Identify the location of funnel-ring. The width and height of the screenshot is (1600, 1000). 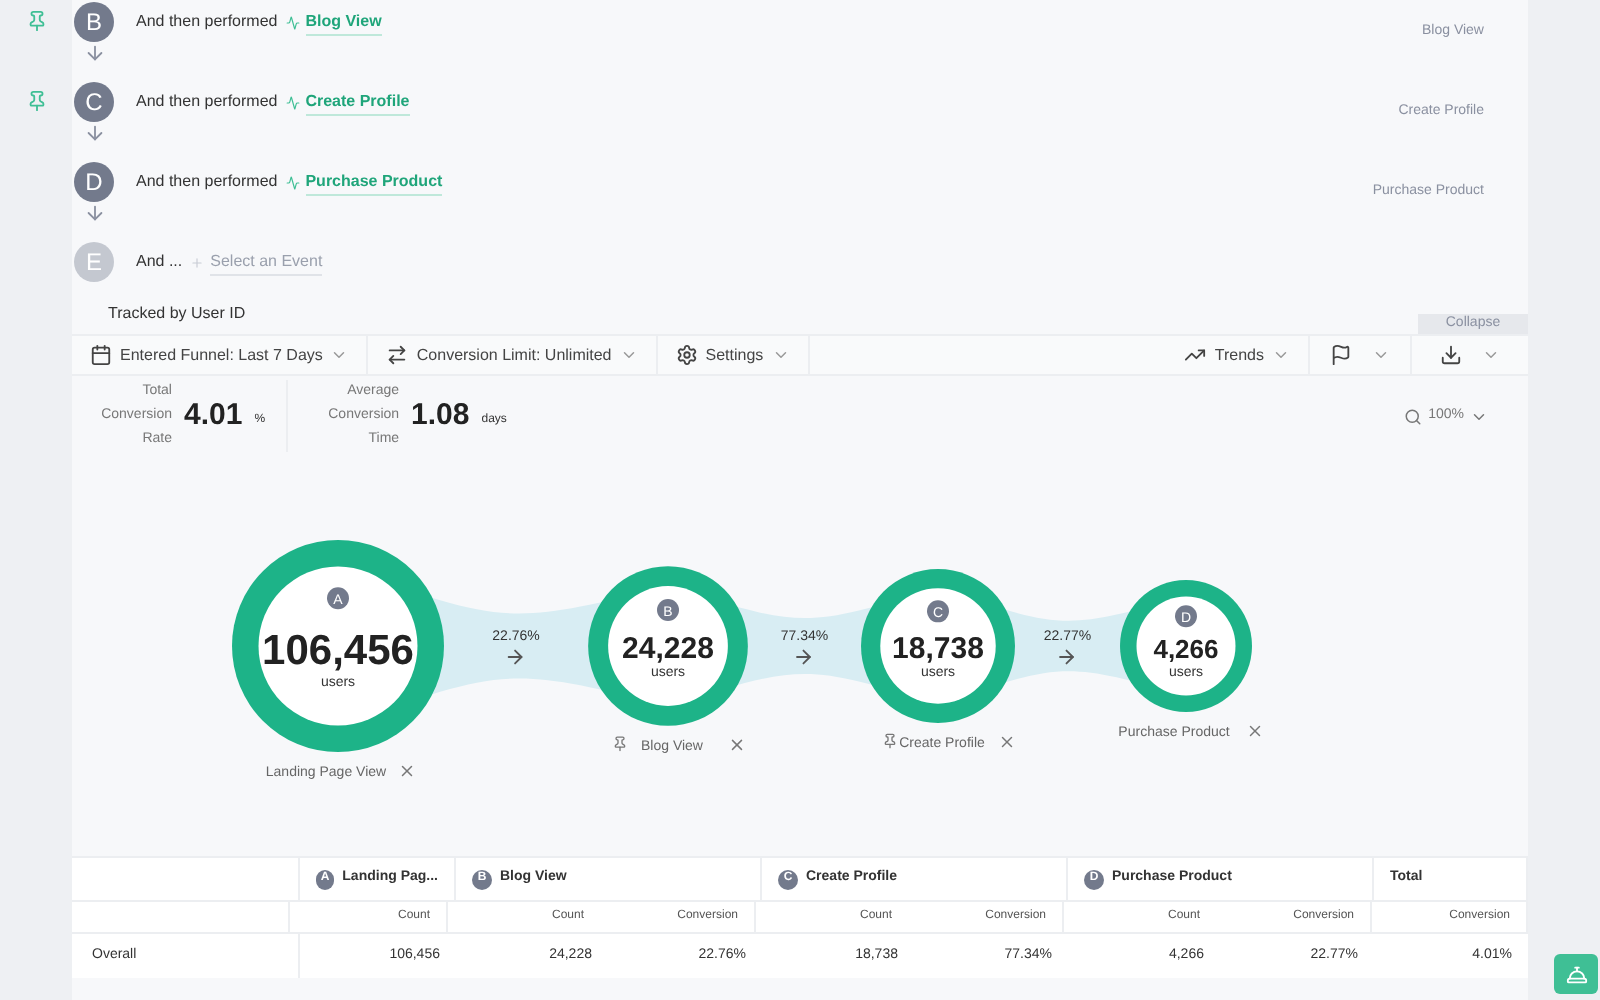
(1186, 646).